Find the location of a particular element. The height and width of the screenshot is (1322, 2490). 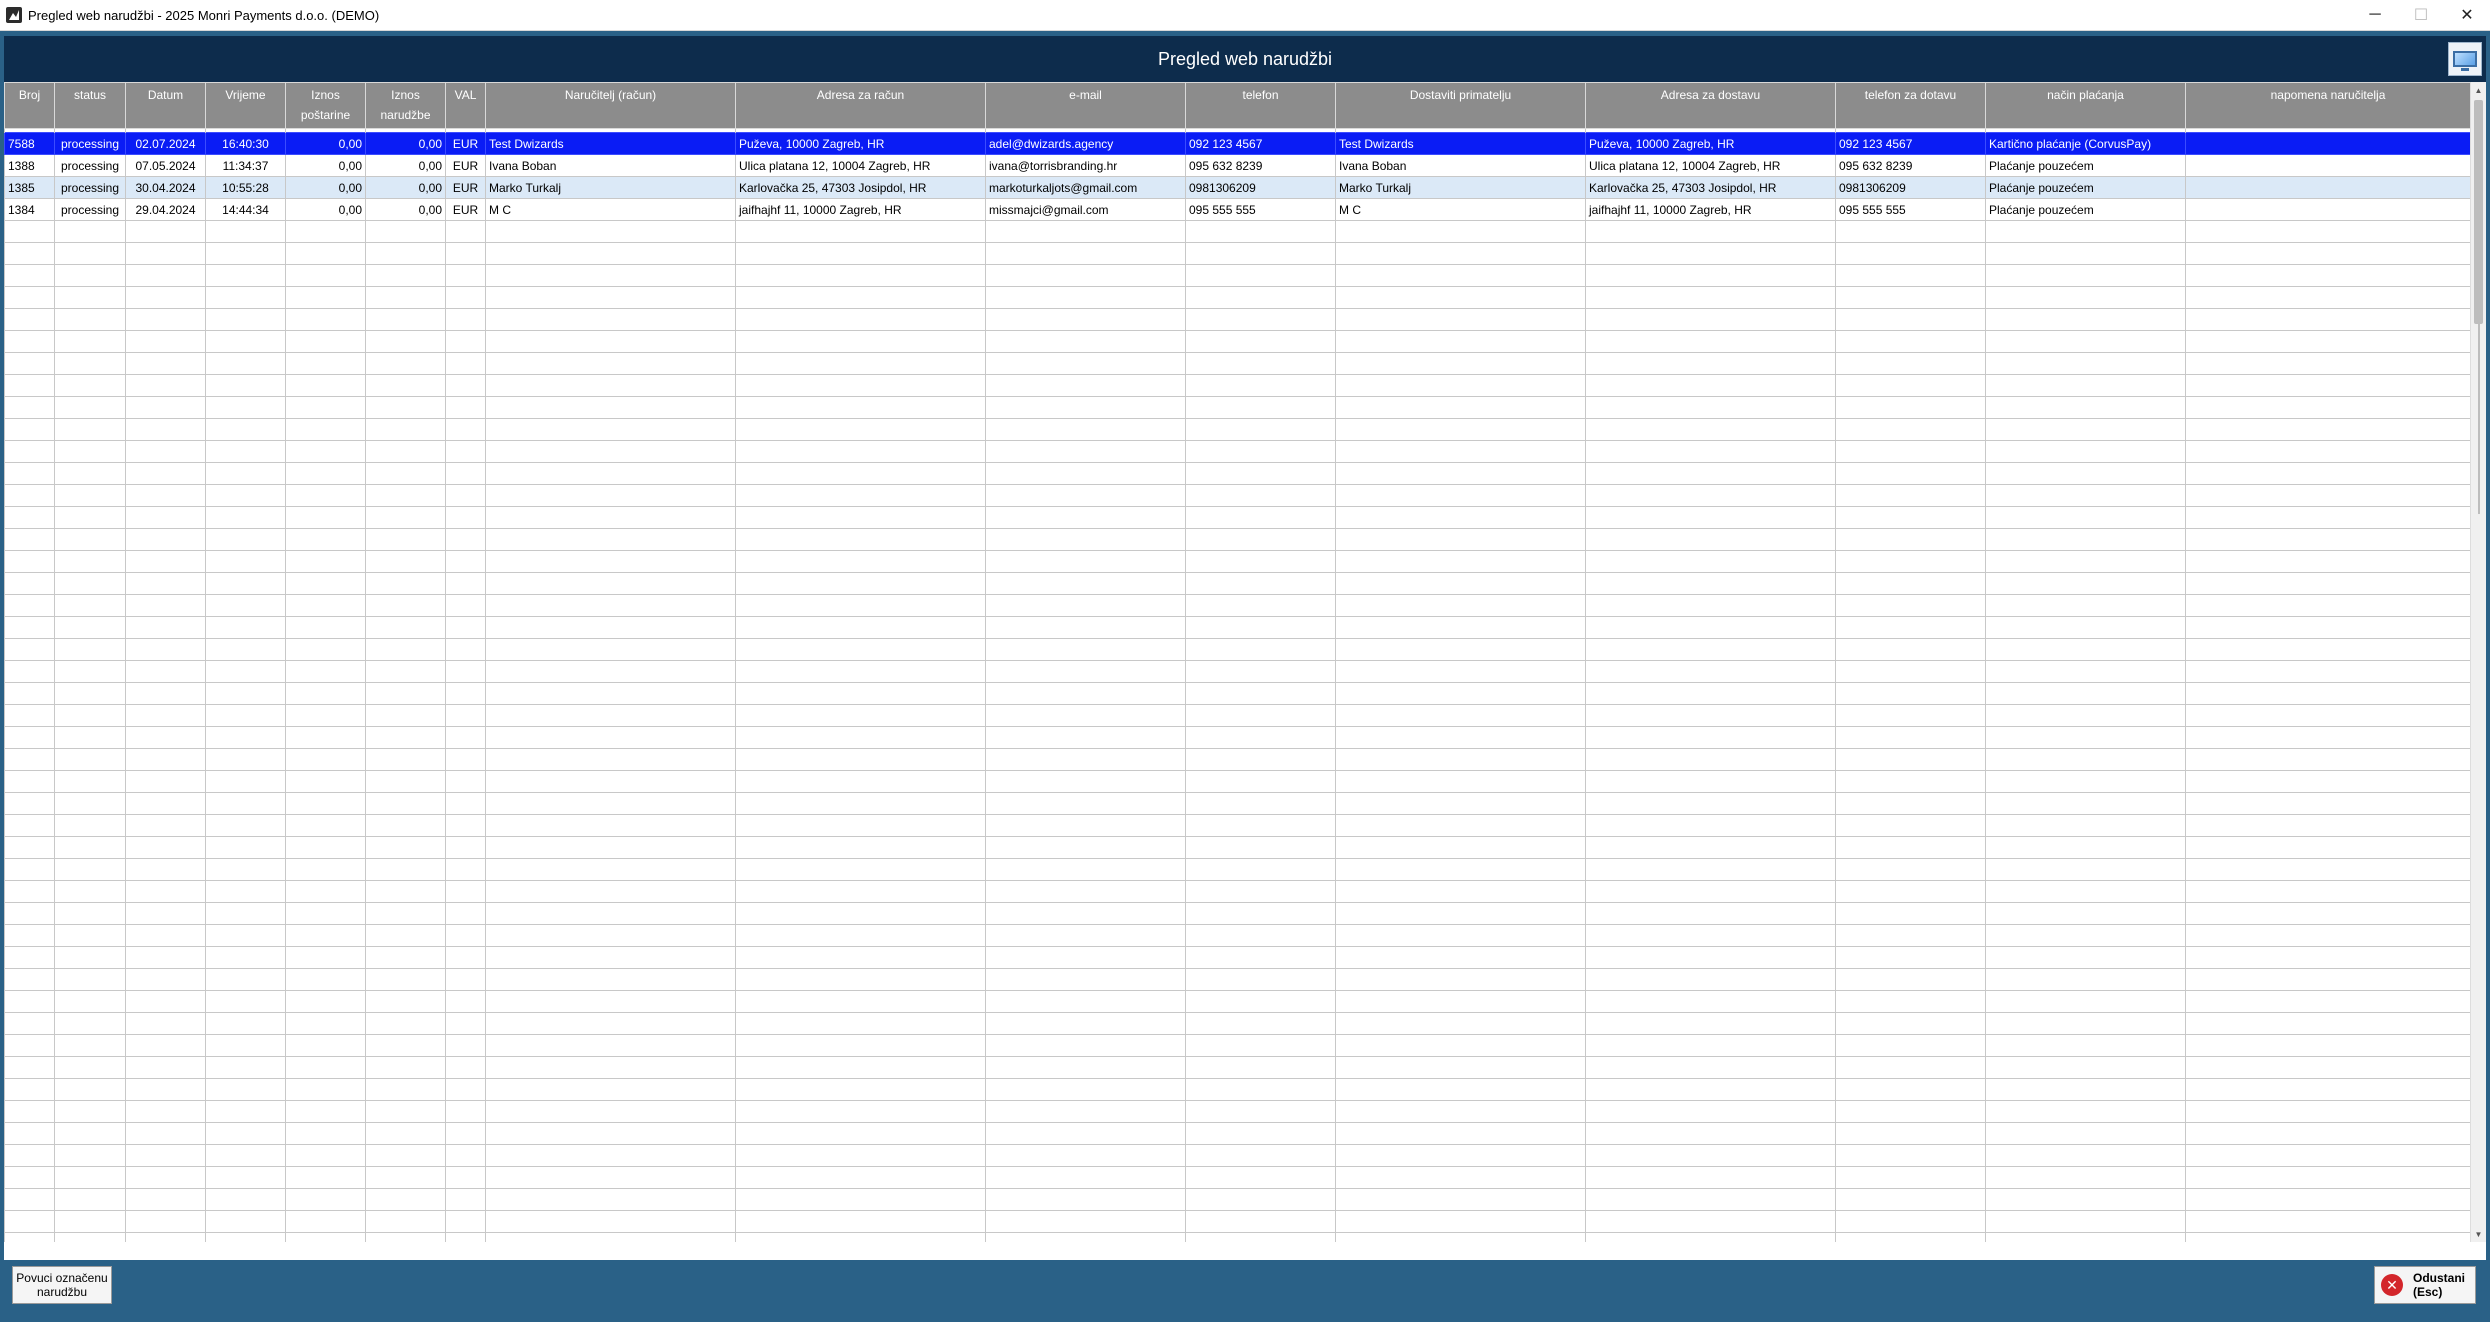

table-cell: adel@dwizards.agency is located at coordinates (1085, 143).